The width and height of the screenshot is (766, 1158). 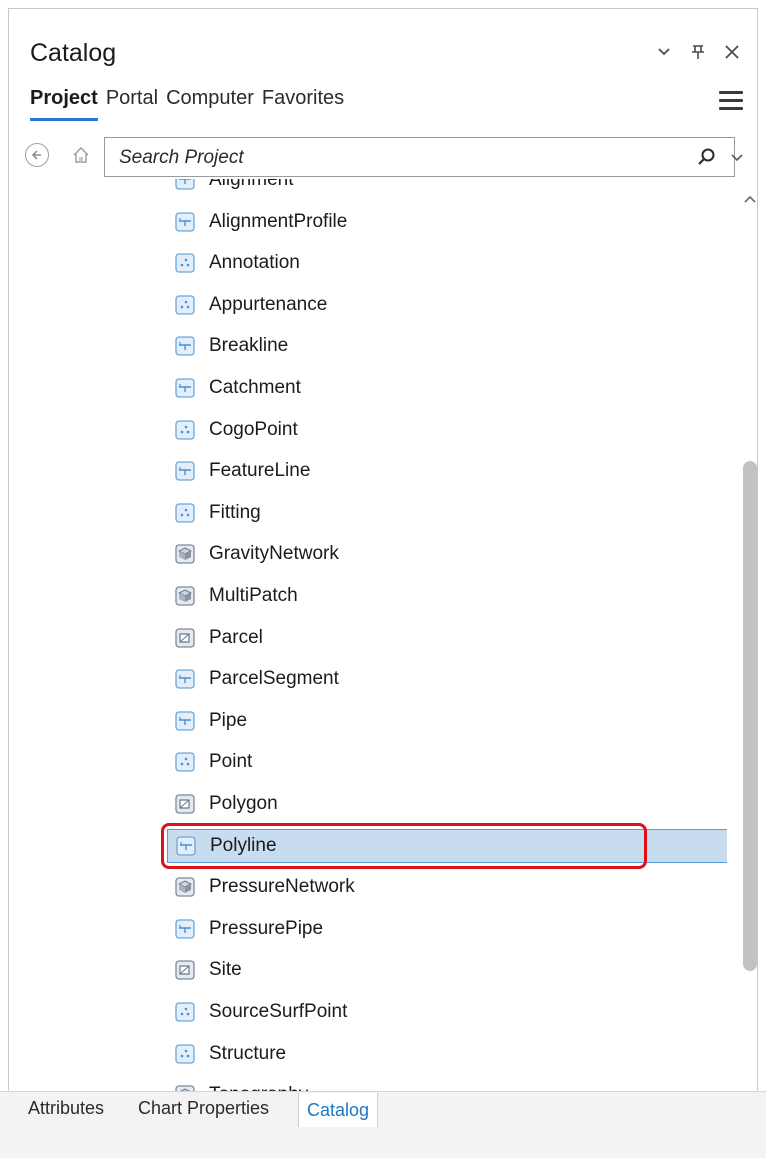 What do you see at coordinates (274, 679) in the screenshot?
I see `list-item-label: ParcelSegment` at bounding box center [274, 679].